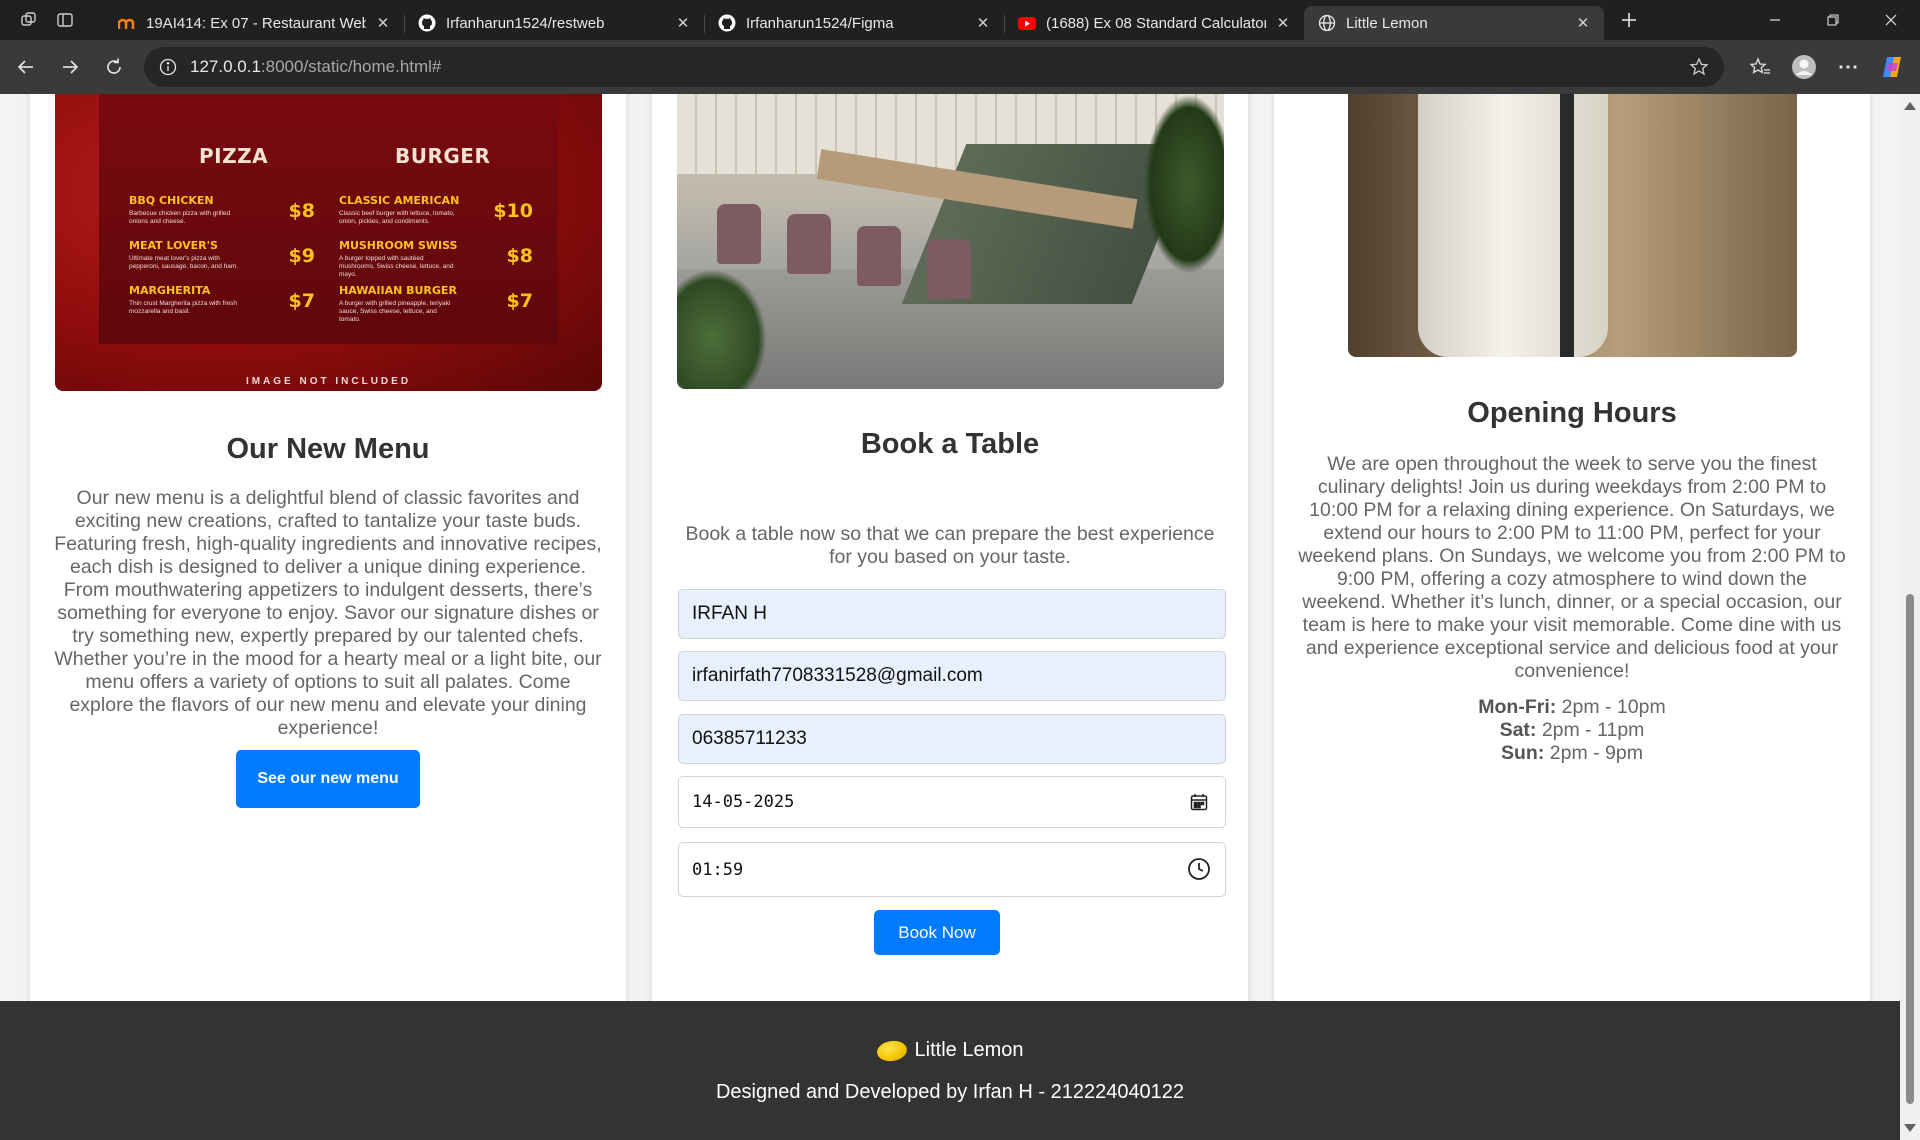 This screenshot has height=1140, width=1920. I want to click on url-path: :8000/static/home.html#, so click(351, 66).